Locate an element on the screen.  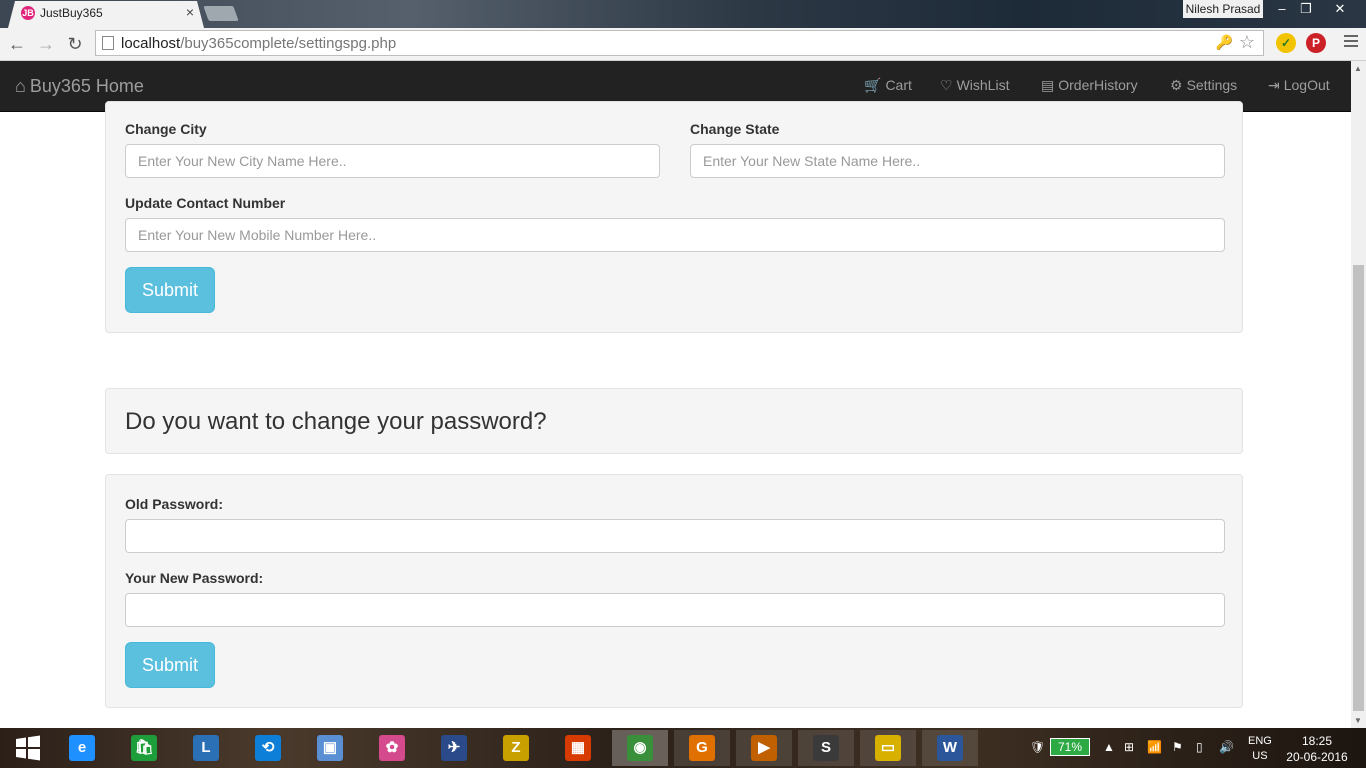
brand-label: Buy365 Home is located at coordinates (86, 86).